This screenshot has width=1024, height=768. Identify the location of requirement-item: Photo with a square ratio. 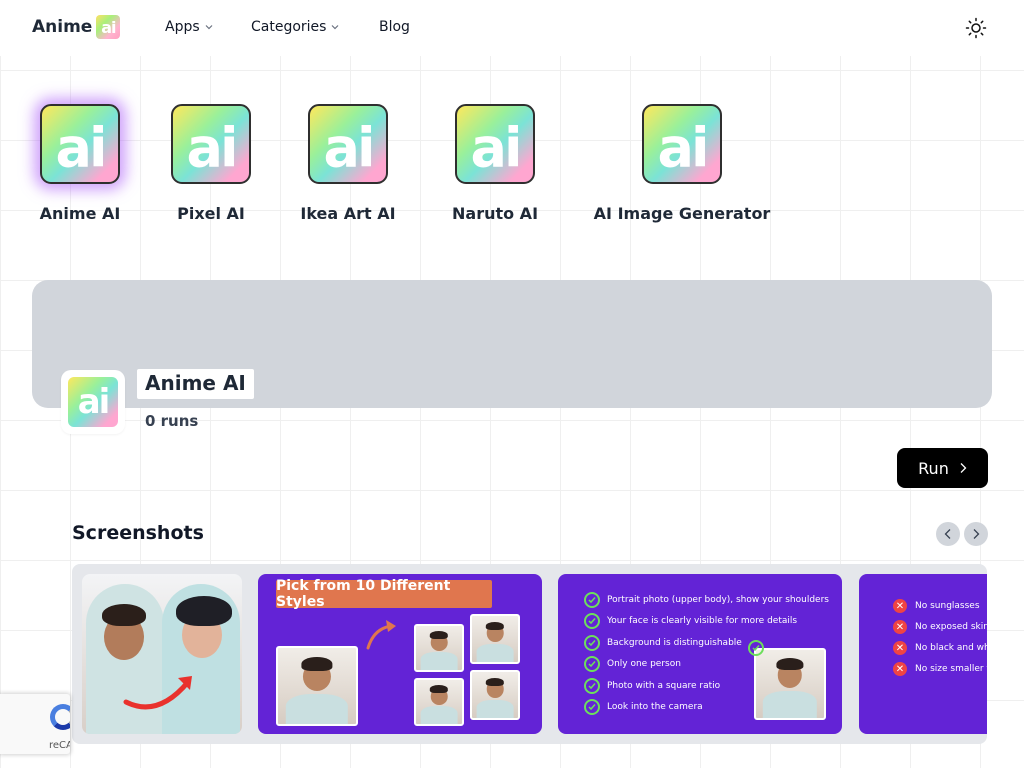
(652, 686).